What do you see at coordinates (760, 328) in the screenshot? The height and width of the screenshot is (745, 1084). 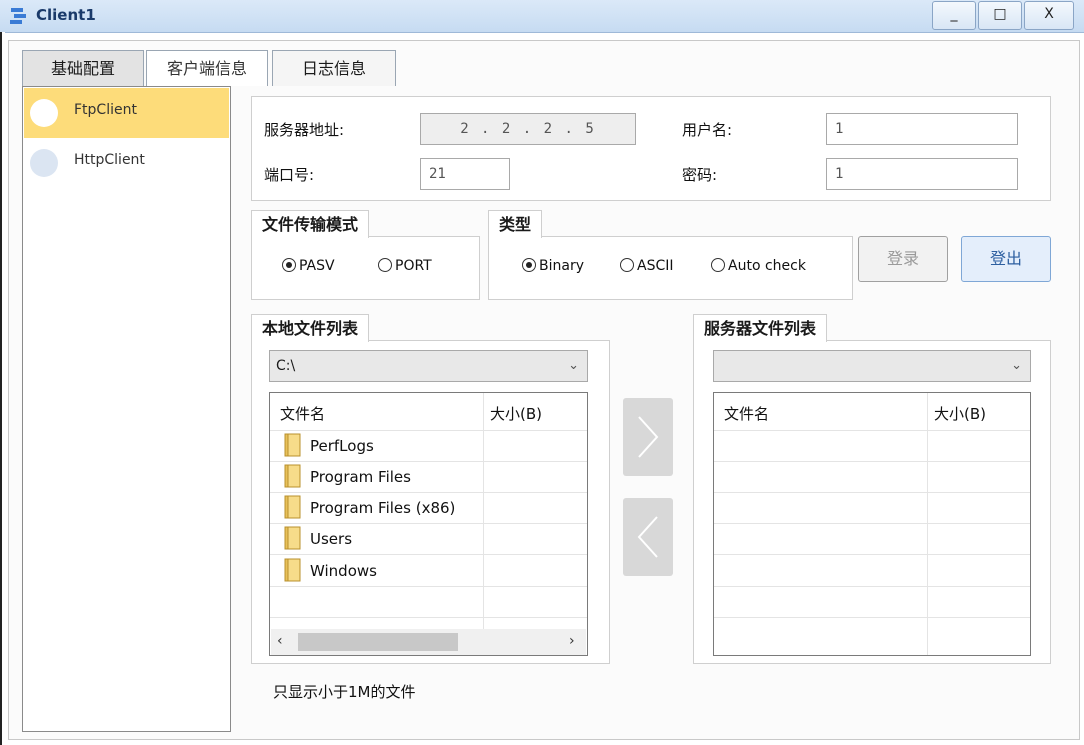 I see `remote-files-title: 服务器文件列表` at bounding box center [760, 328].